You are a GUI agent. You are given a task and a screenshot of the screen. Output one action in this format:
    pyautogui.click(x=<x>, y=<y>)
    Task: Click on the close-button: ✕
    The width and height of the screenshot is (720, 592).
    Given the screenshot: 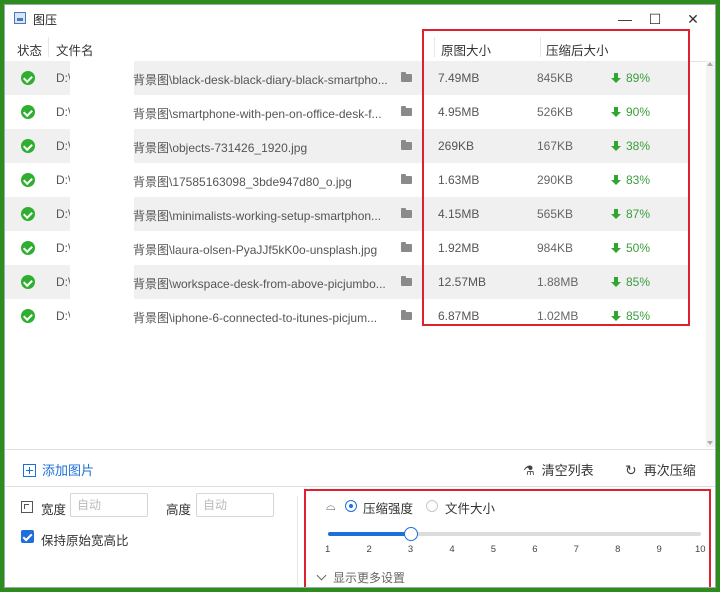 What is the action you would take?
    pyautogui.click(x=693, y=19)
    